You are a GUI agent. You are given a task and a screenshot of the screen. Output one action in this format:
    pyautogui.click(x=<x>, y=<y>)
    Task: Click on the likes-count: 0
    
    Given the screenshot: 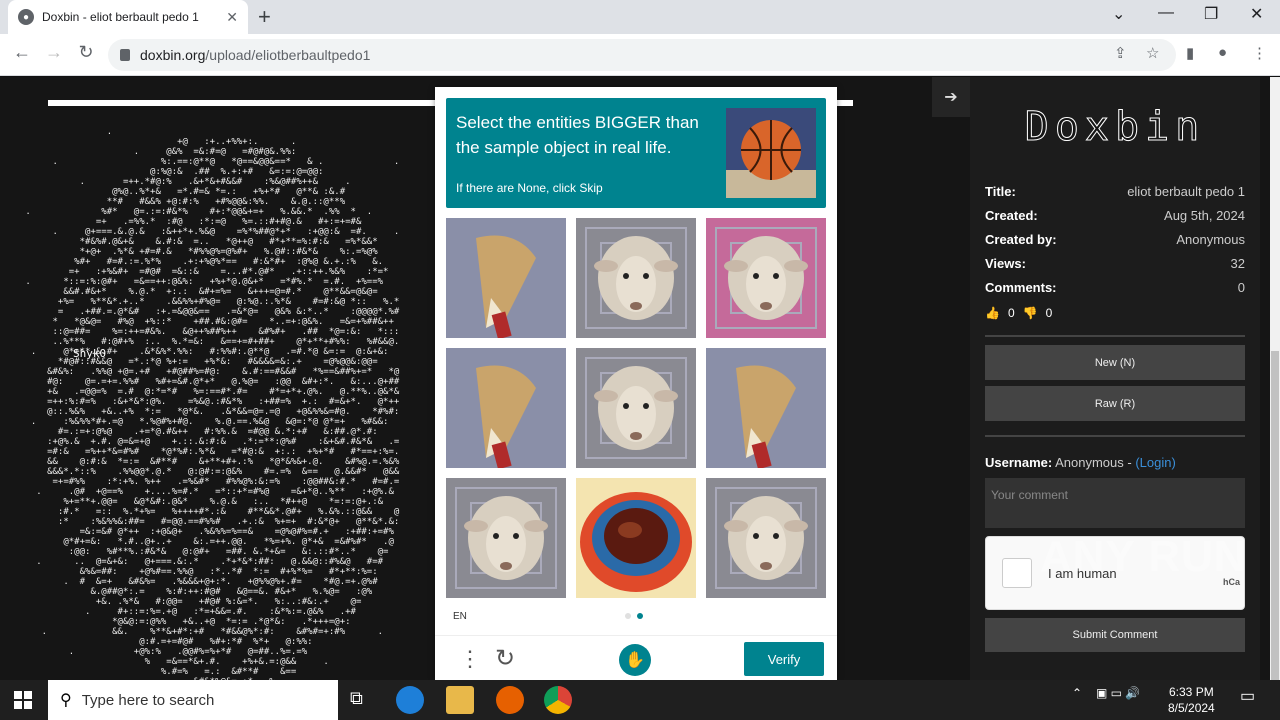 What is the action you would take?
    pyautogui.click(x=1011, y=313)
    